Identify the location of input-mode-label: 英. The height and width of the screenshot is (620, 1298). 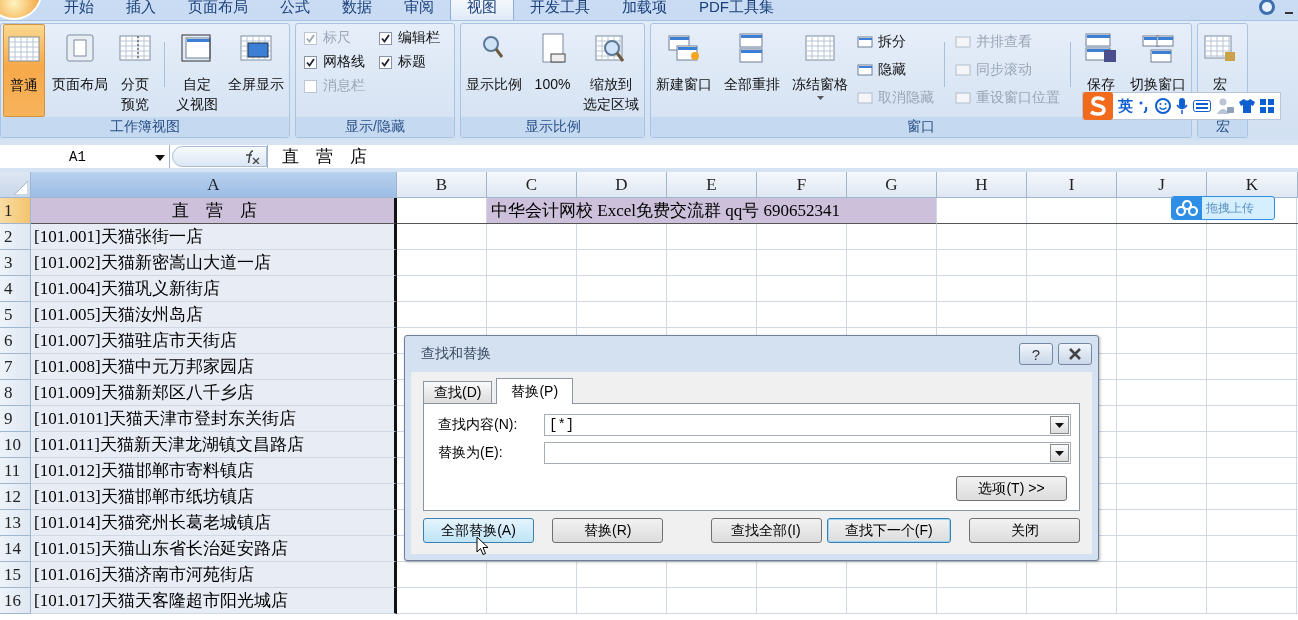
(1125, 106).